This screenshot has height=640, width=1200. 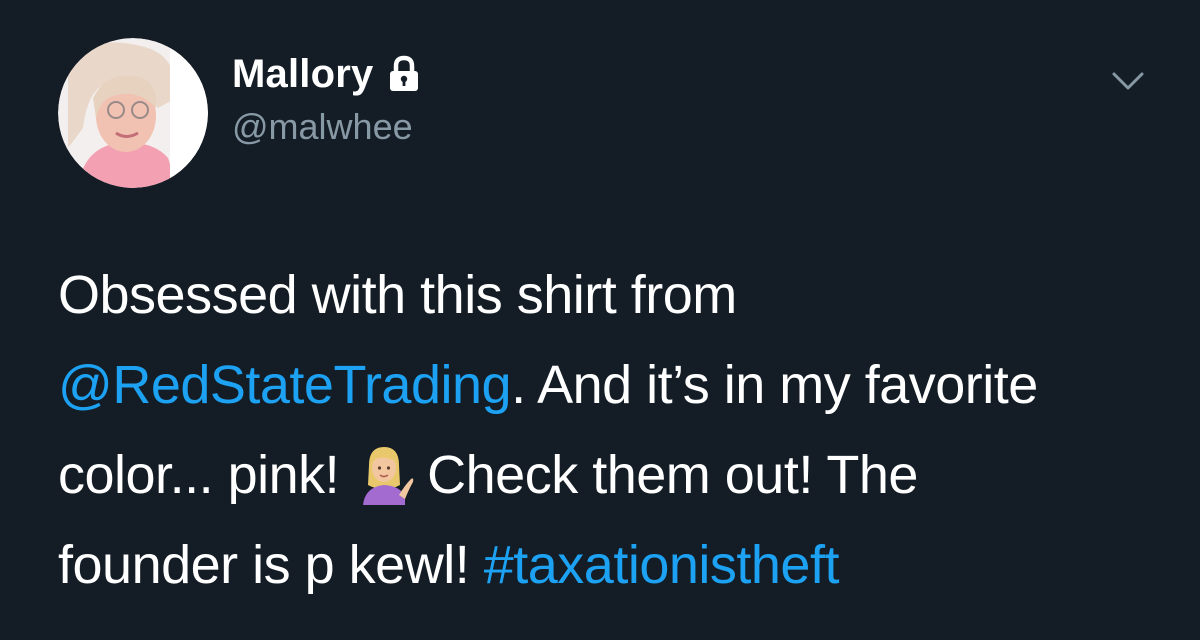 What do you see at coordinates (302, 74) in the screenshot?
I see `display-name: Mallory` at bounding box center [302, 74].